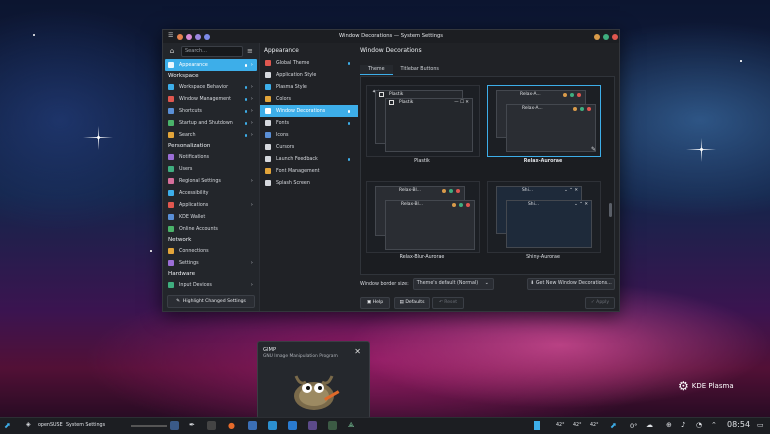  I want to click on home-icon: ⌂, so click(172, 51).